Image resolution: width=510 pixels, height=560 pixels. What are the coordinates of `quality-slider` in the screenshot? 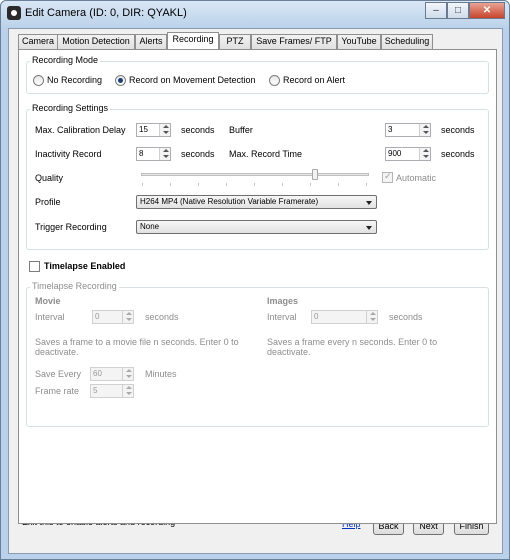 It's located at (255, 178).